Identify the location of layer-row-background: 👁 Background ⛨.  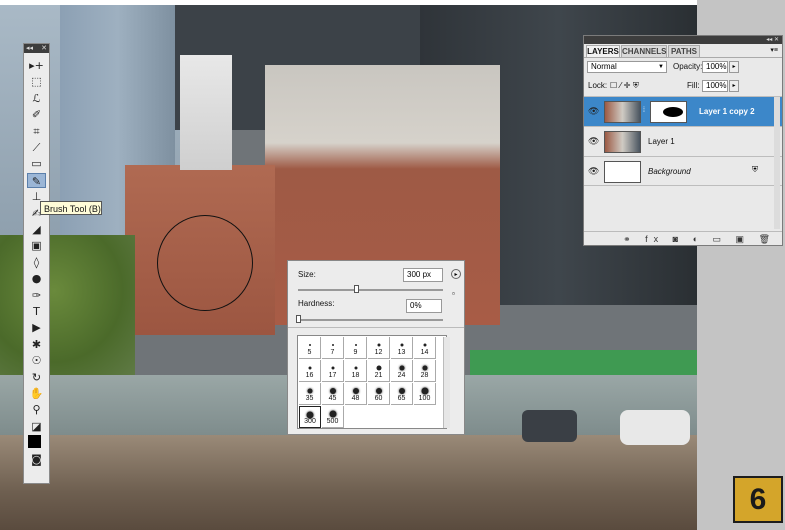
(683, 171).